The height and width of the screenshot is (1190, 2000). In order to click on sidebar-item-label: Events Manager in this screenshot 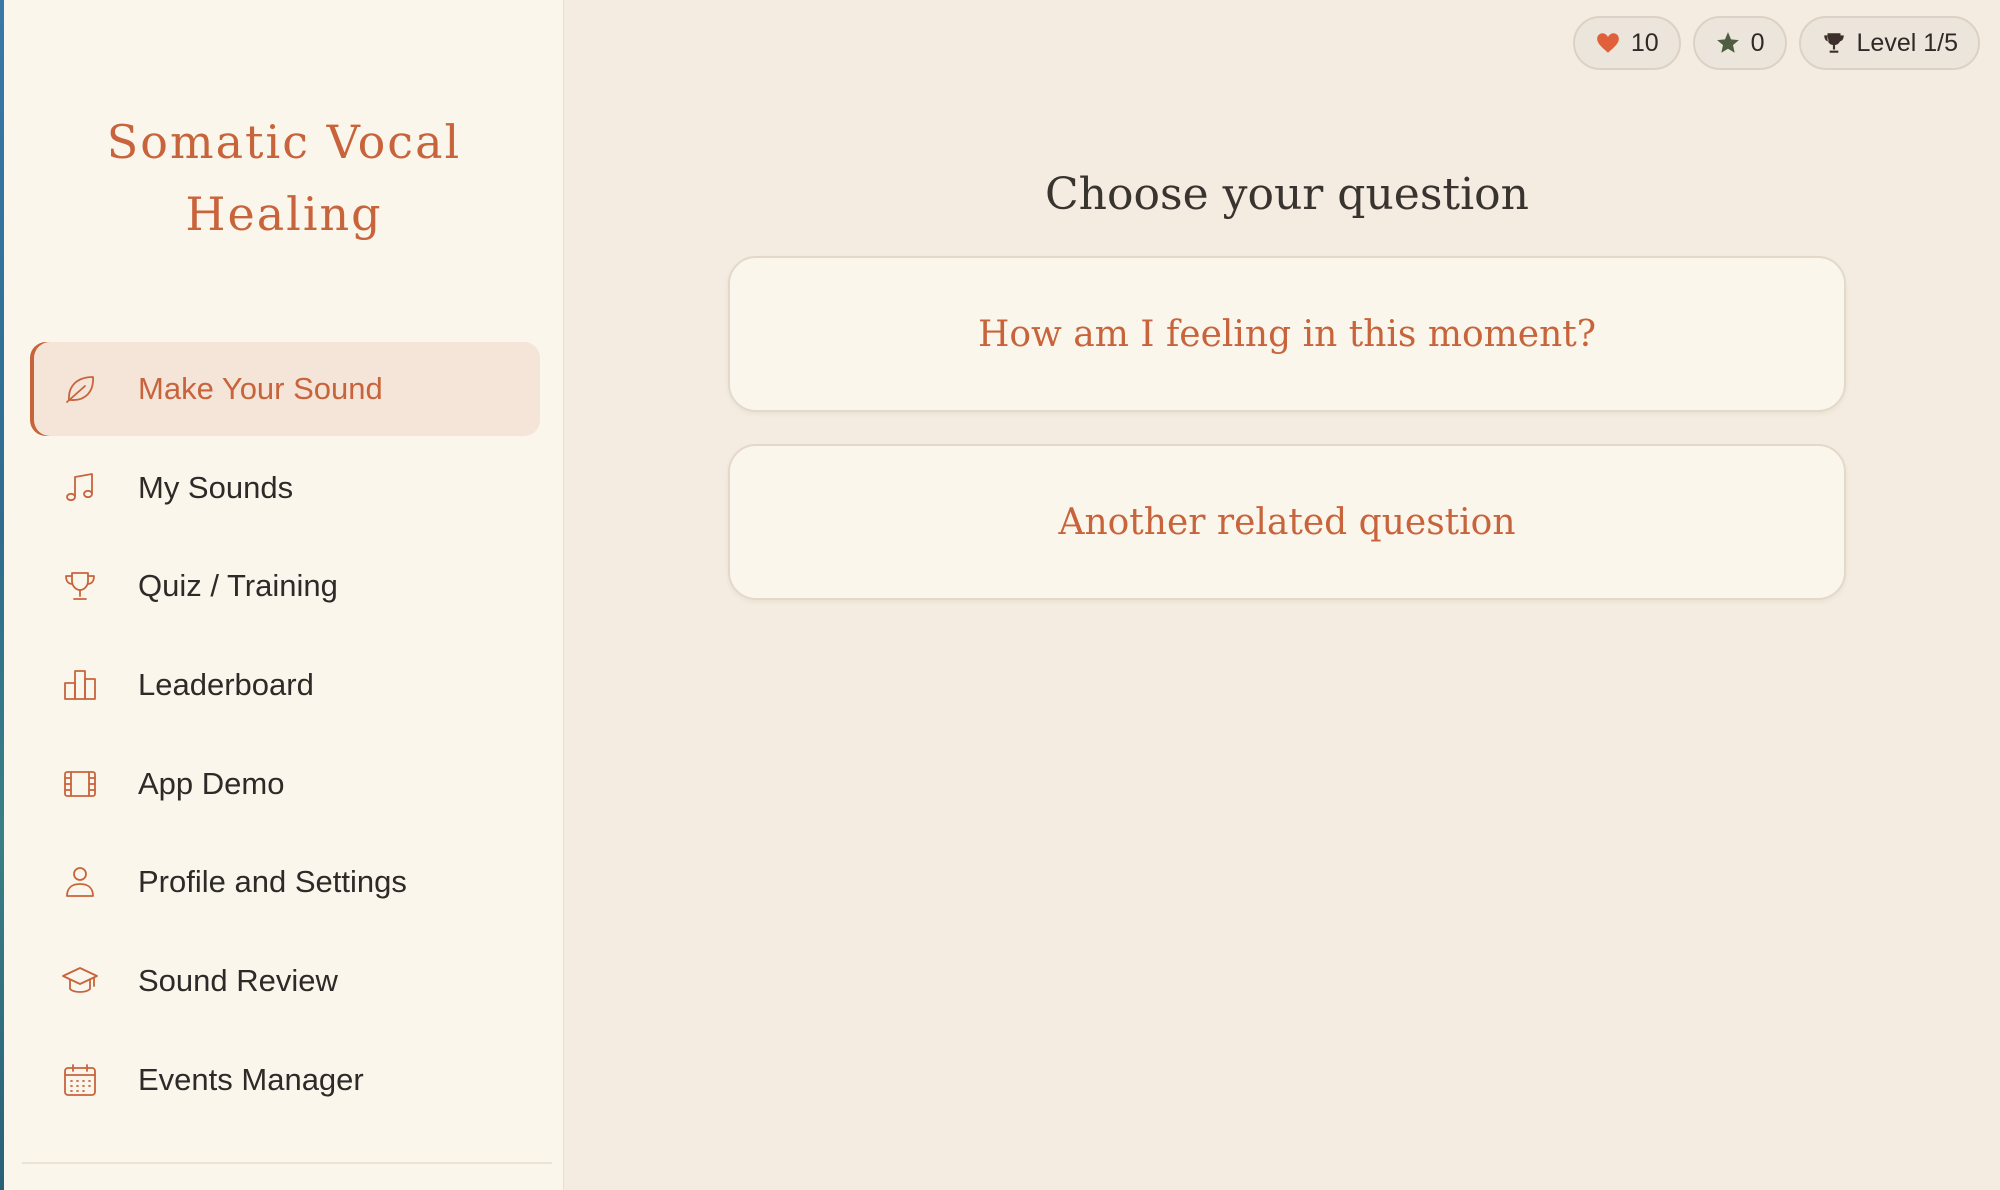, I will do `click(251, 1079)`.